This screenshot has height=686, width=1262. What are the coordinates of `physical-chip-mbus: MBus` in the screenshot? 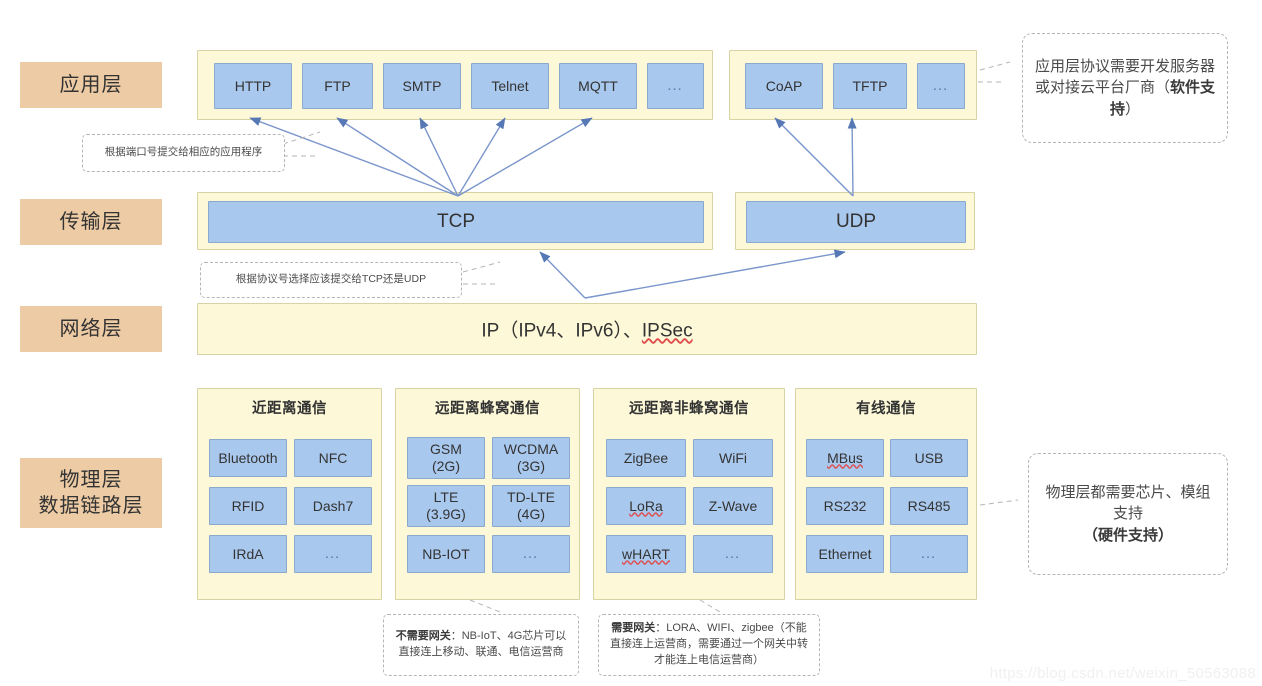 It's located at (845, 458).